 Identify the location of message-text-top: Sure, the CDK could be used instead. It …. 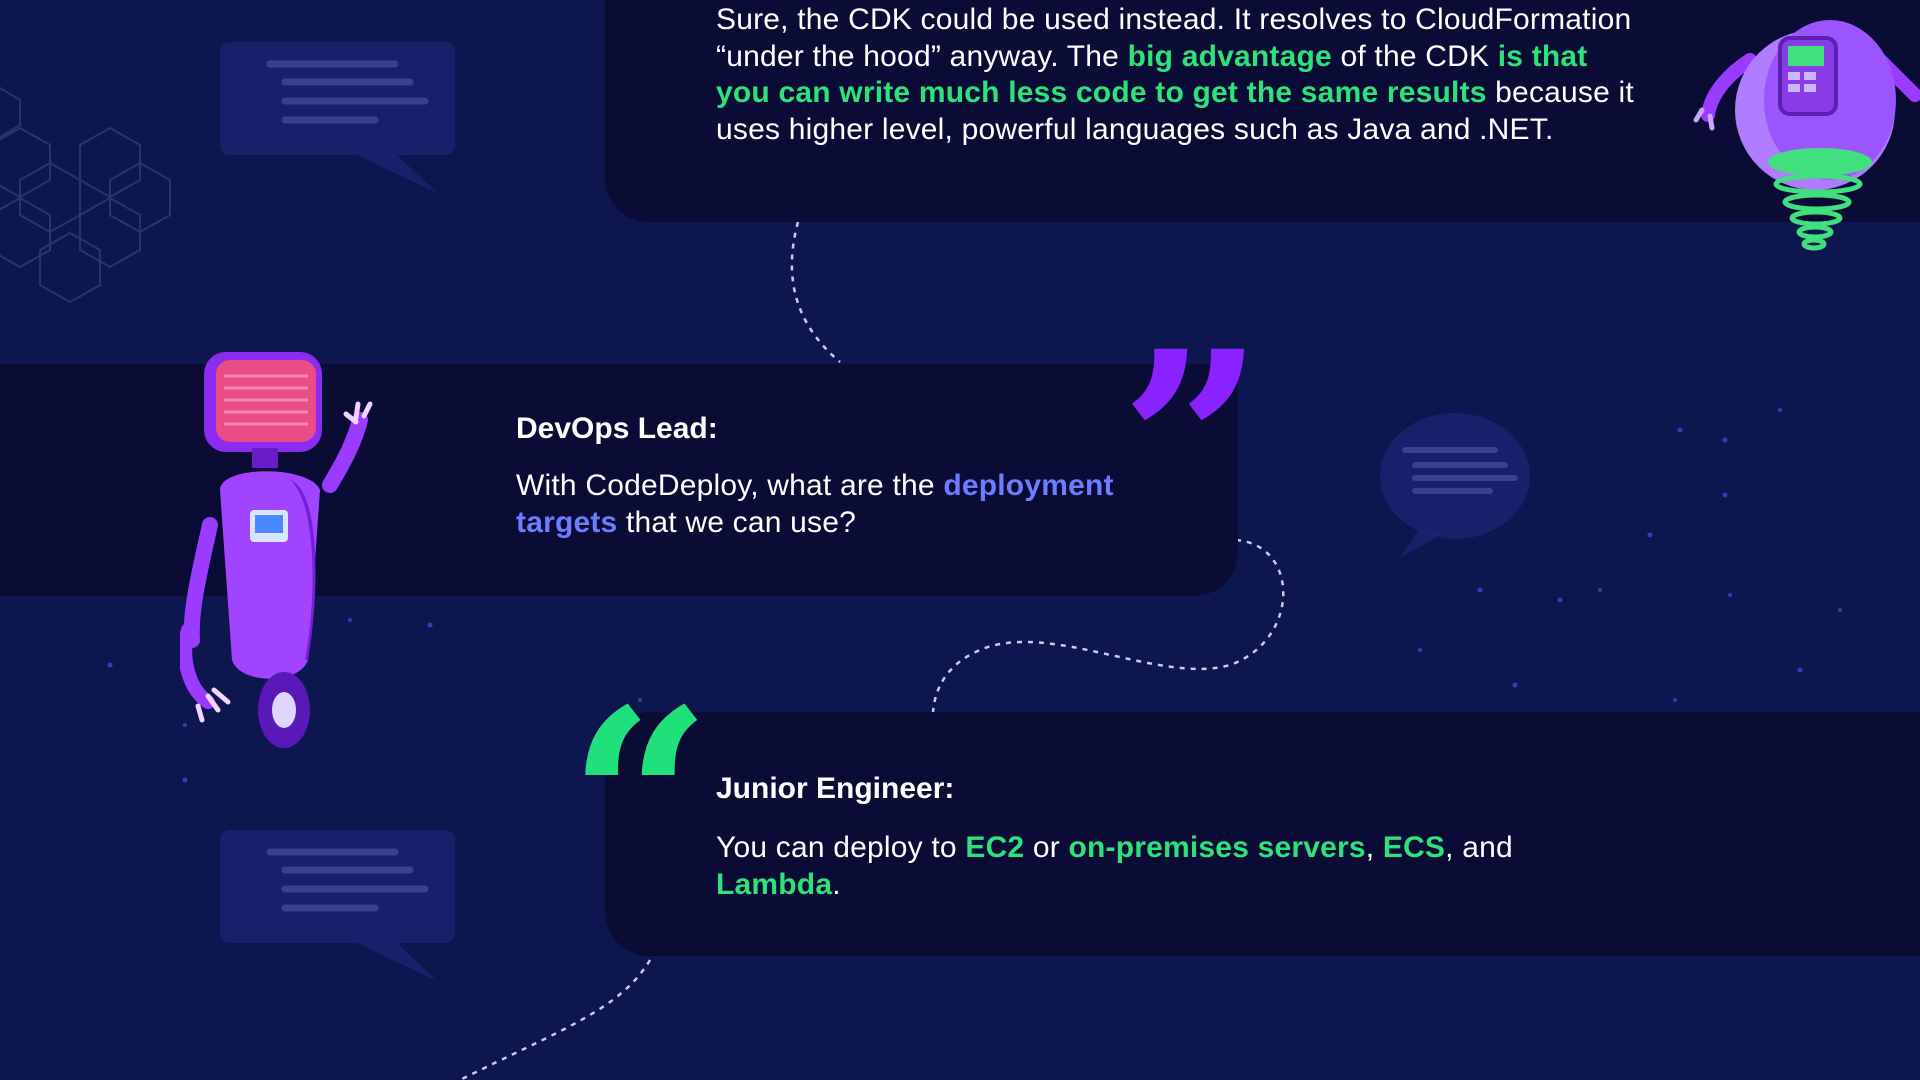
(1176, 75).